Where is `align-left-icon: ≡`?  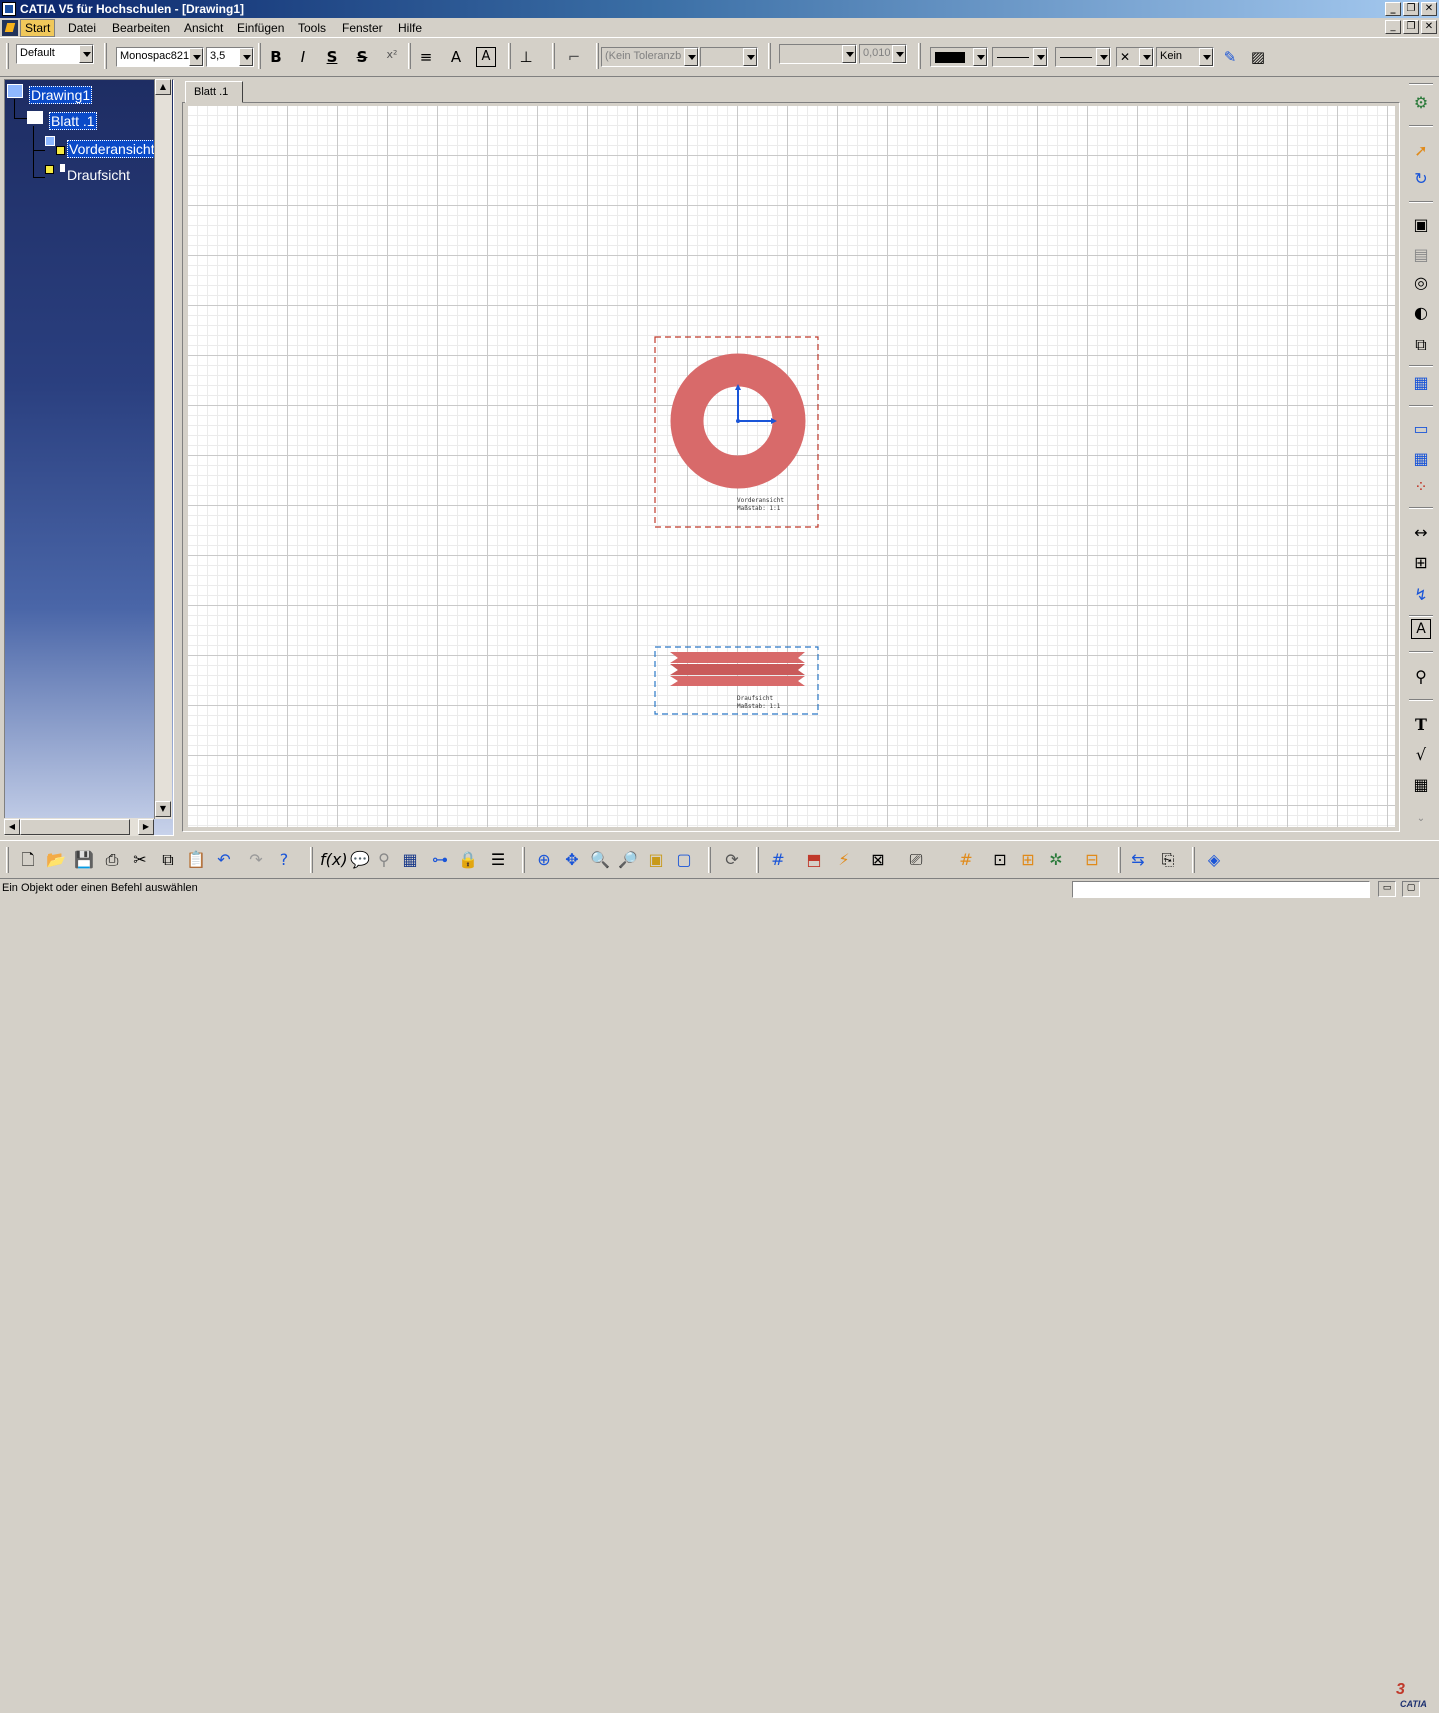 align-left-icon: ≡ is located at coordinates (426, 57).